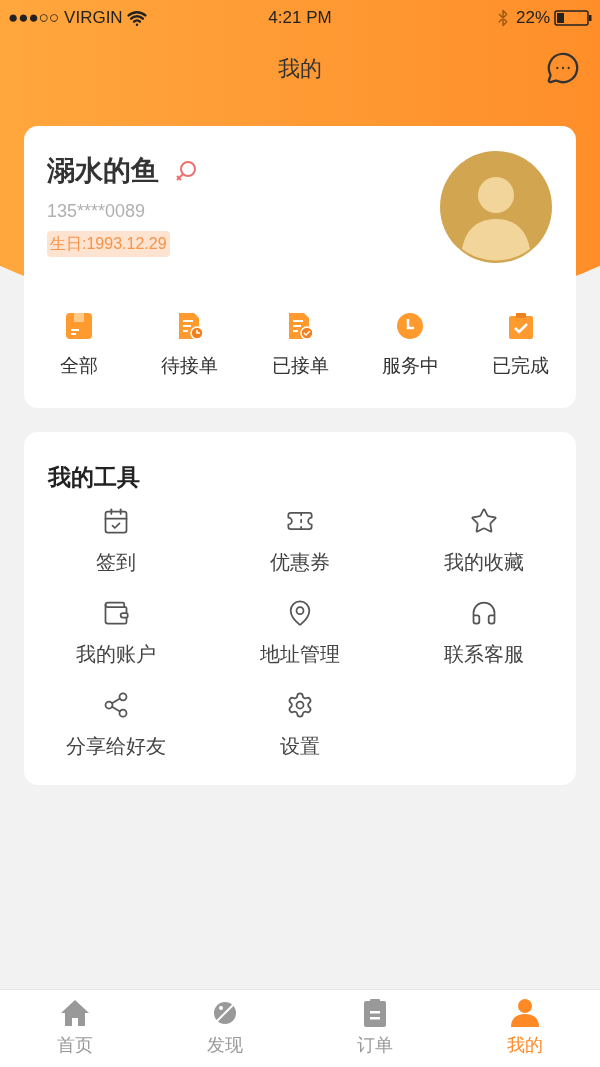 The image size is (600, 1067). Describe the element at coordinates (532, 17) in the screenshot. I see `battery-percent: 22%` at that location.